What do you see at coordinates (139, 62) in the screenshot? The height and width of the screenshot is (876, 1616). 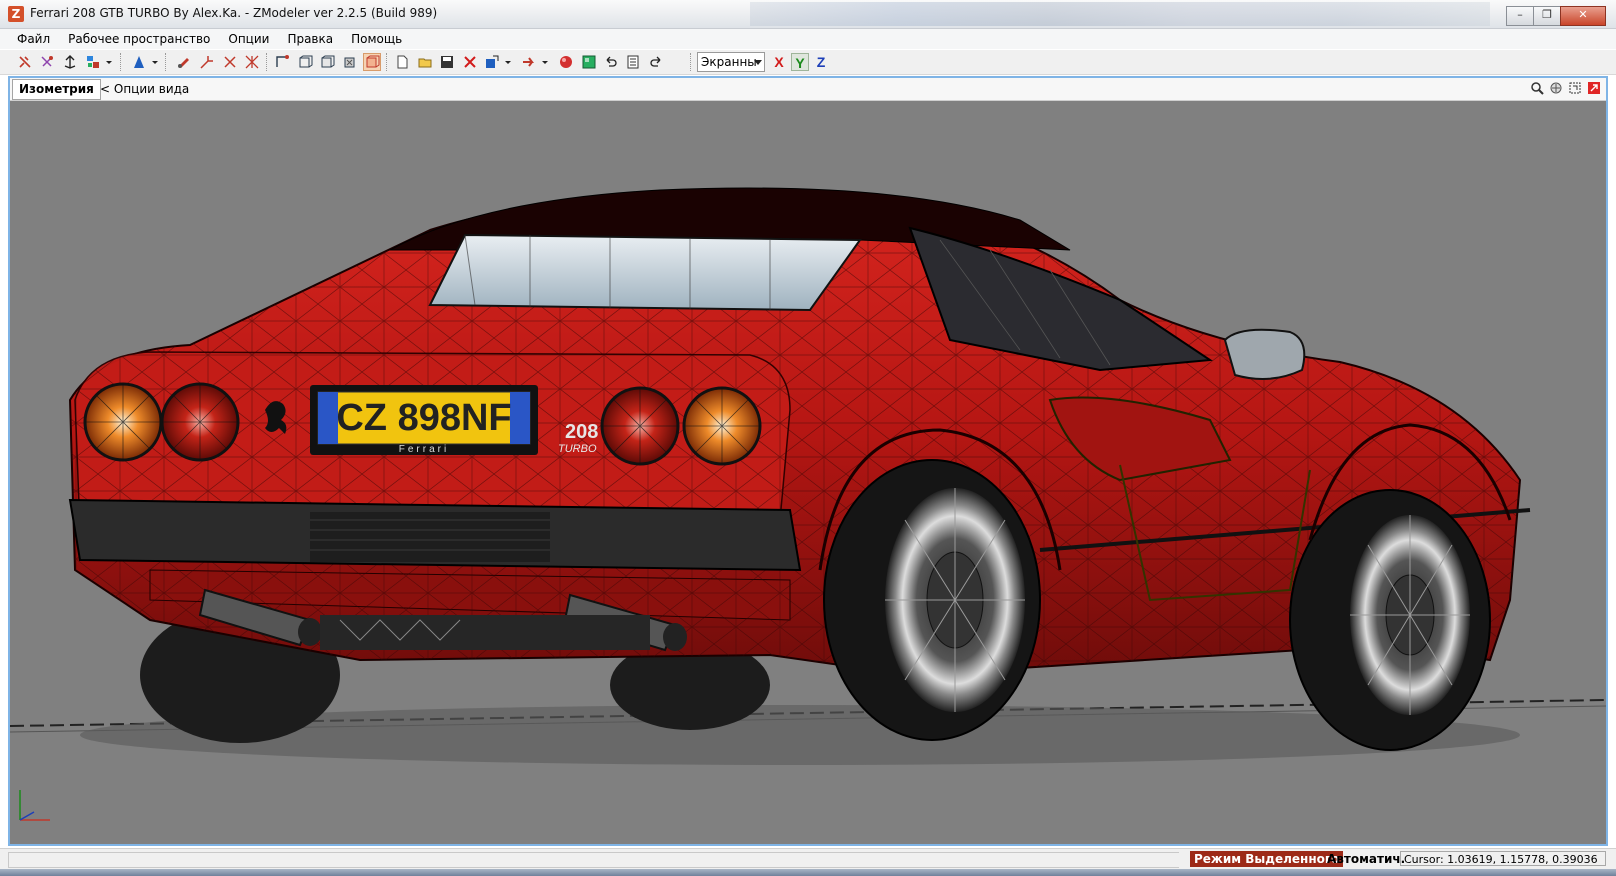 I see `cone-create-icon` at bounding box center [139, 62].